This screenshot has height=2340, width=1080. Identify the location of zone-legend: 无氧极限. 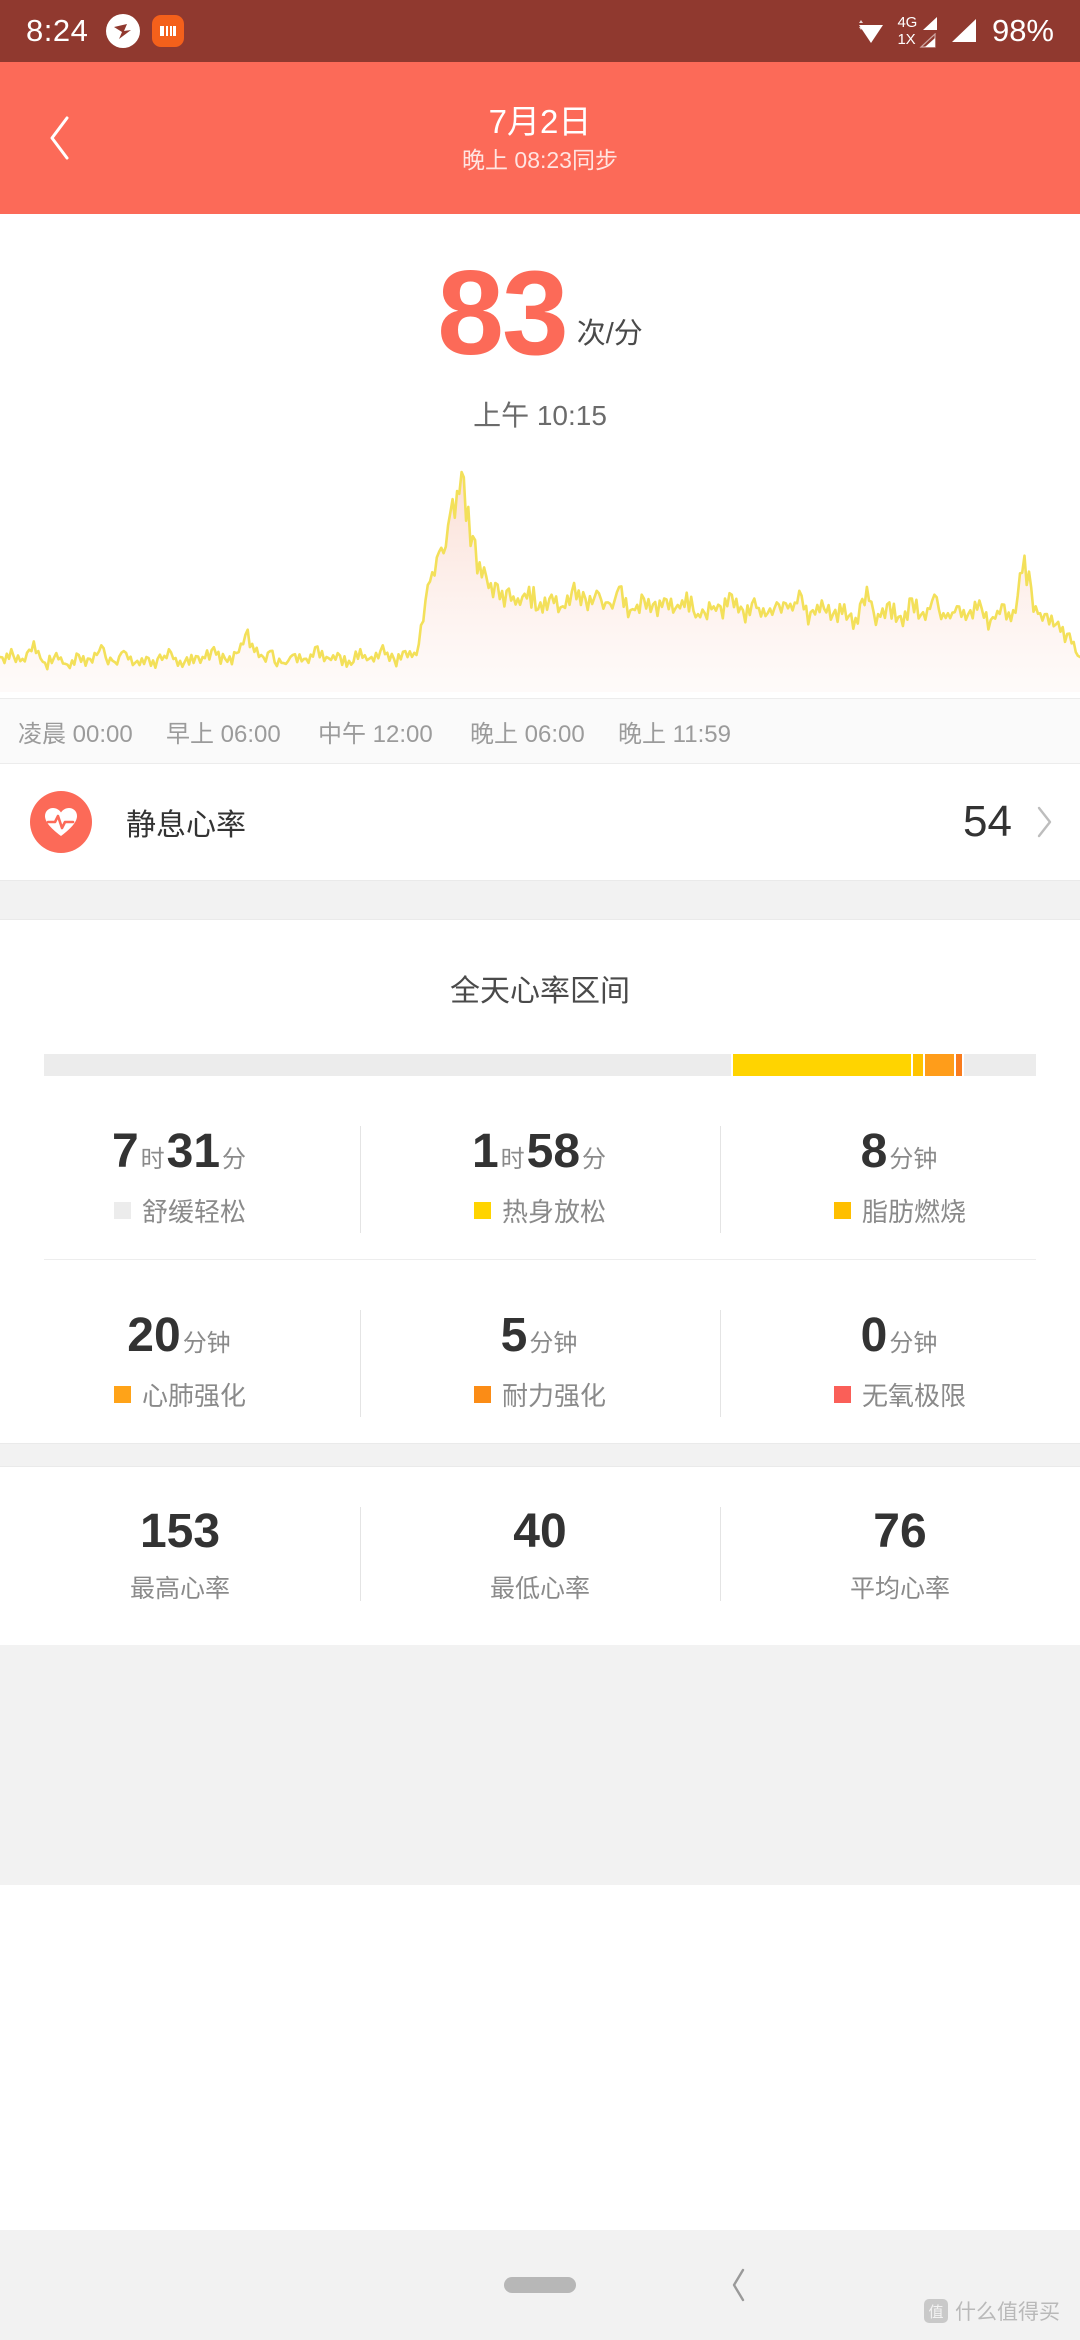
(900, 1394).